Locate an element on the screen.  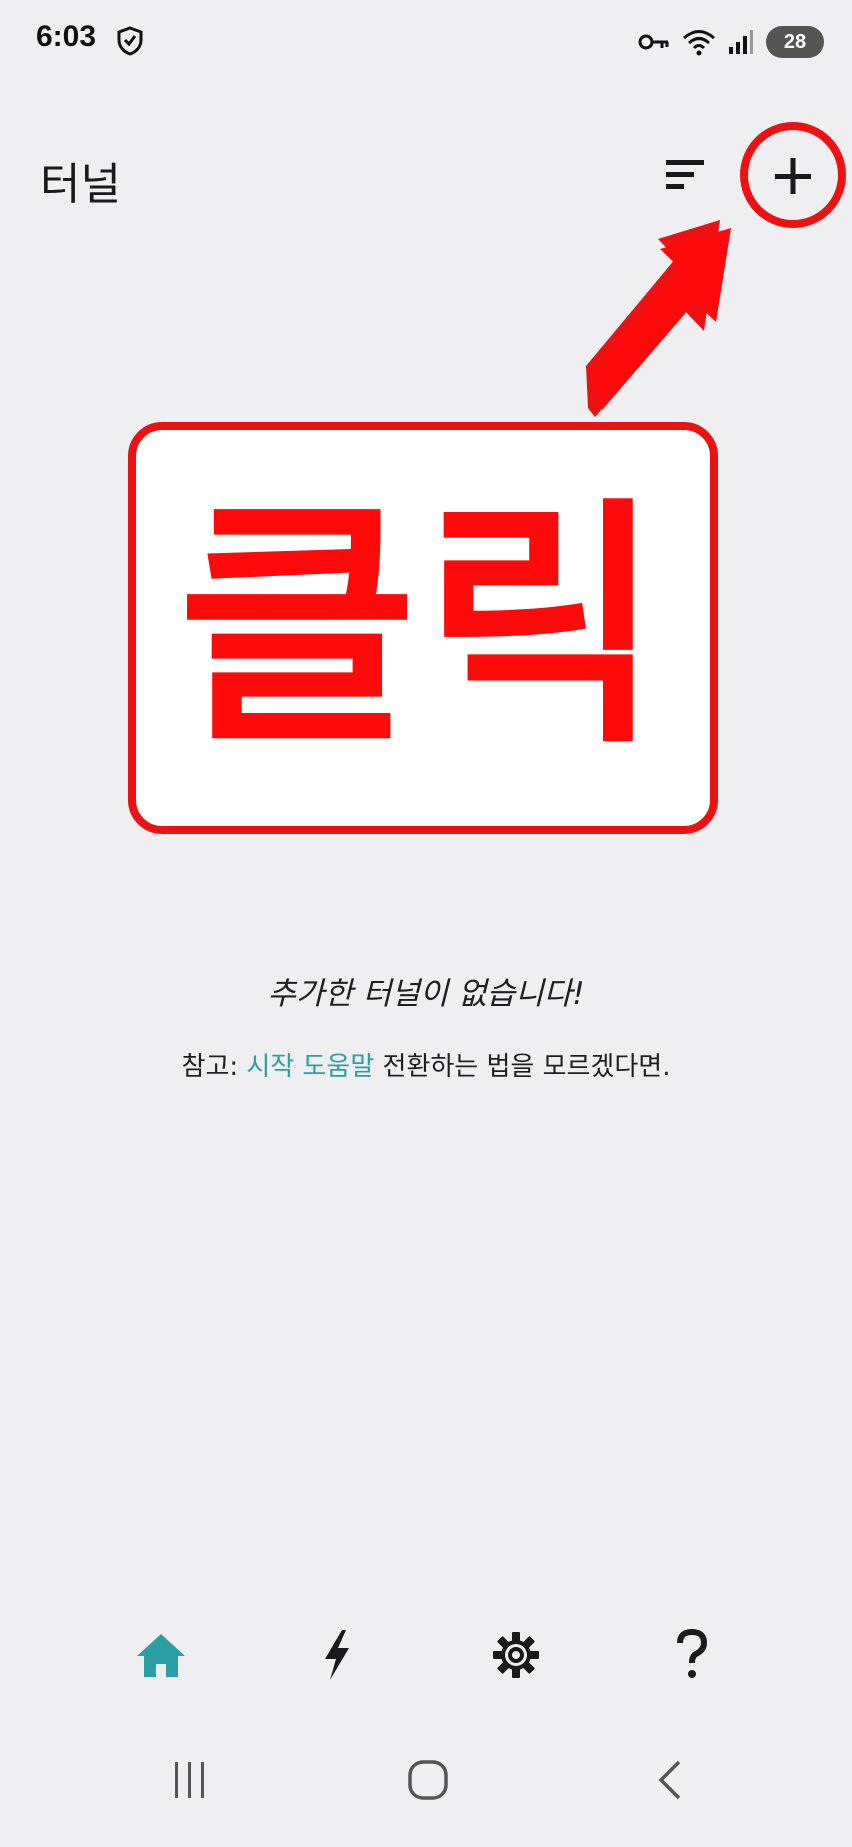
system-back-button is located at coordinates (670, 1780).